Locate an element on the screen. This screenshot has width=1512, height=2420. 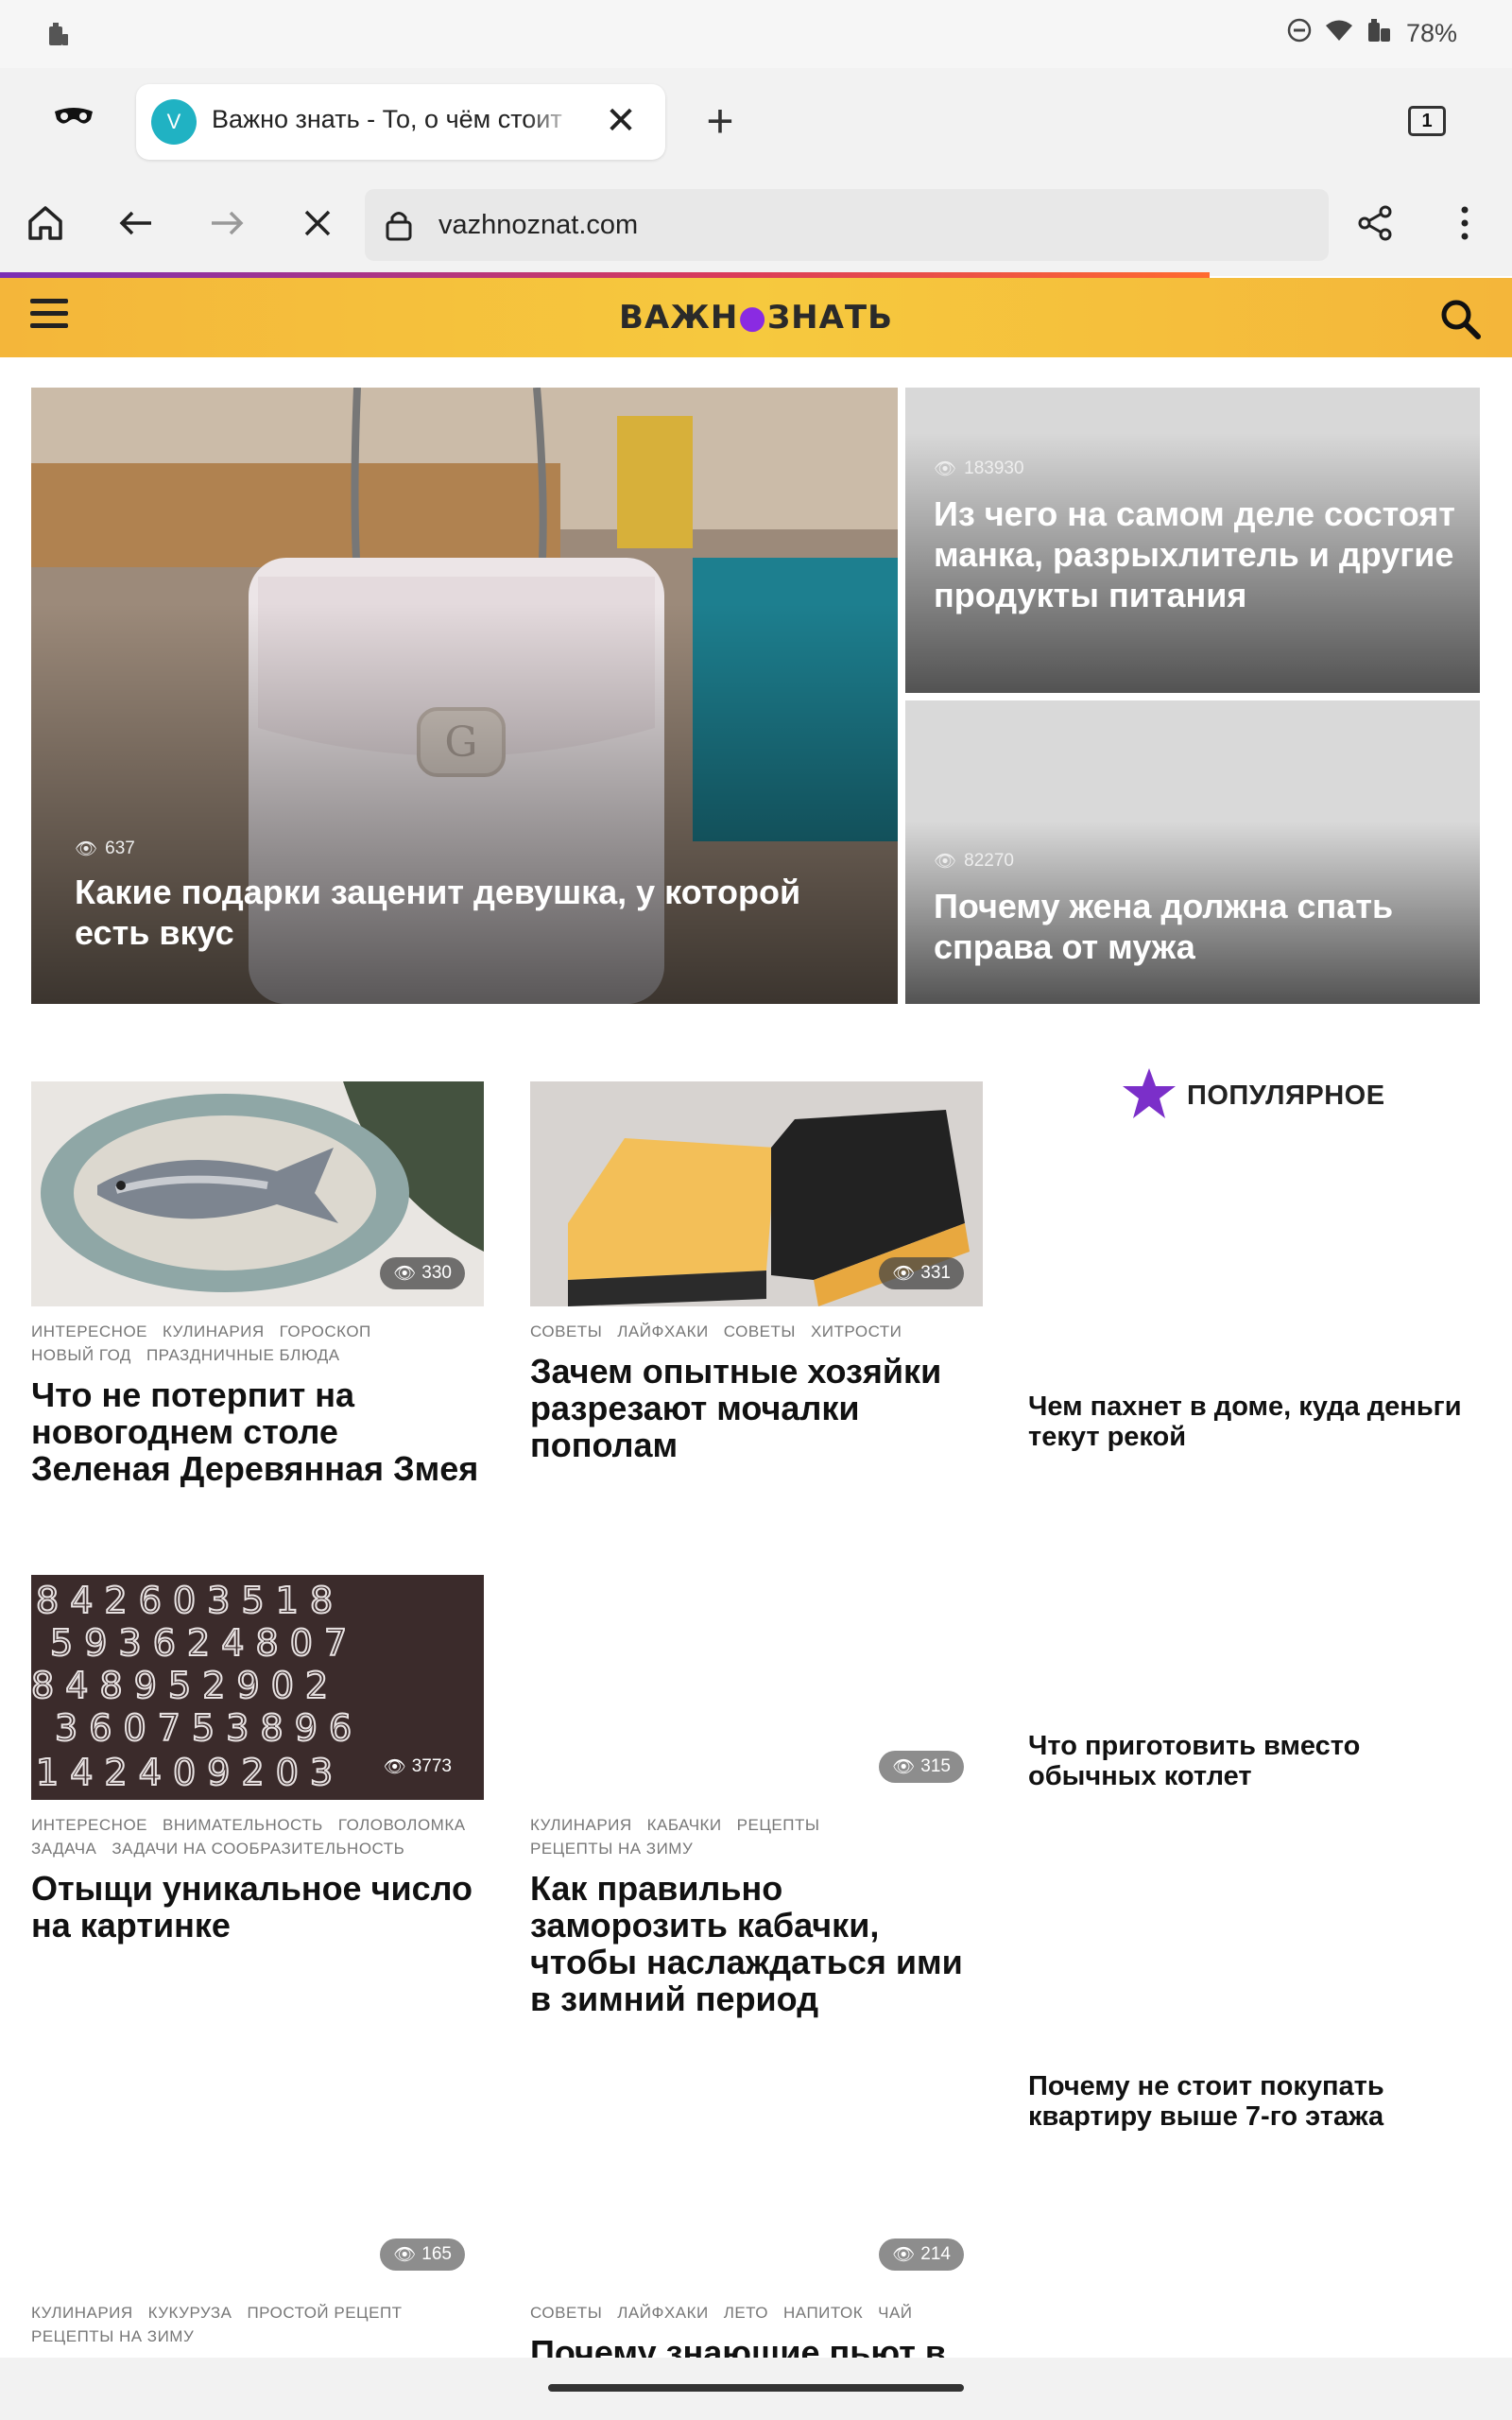
active-tab: V Важно знать - То, о чём стоит ✕ is located at coordinates (400, 122).